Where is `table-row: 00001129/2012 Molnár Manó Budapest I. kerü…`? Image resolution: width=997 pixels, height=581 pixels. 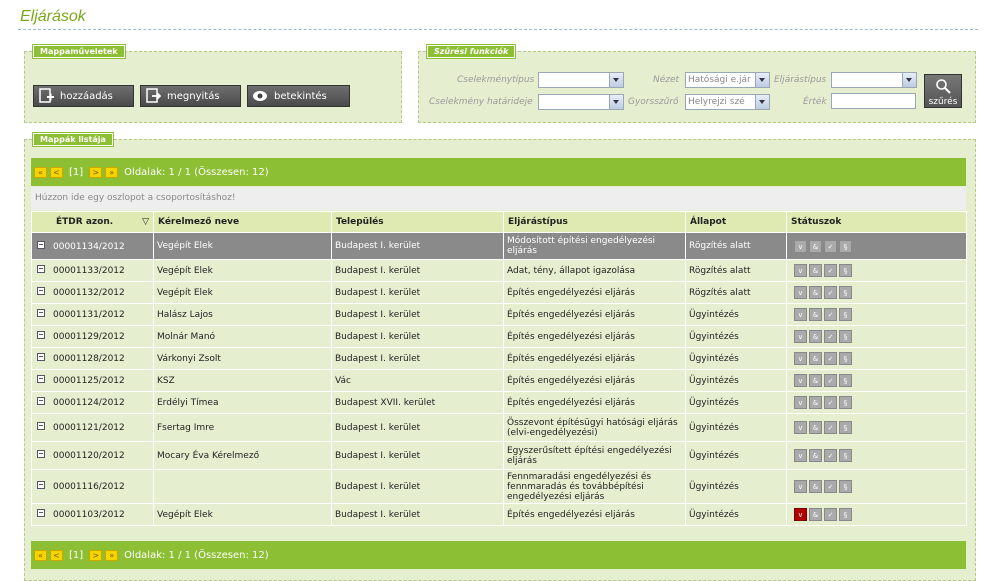
table-row: 00001129/2012 Molnár Manó Budapest I. kerü… is located at coordinates (499, 336).